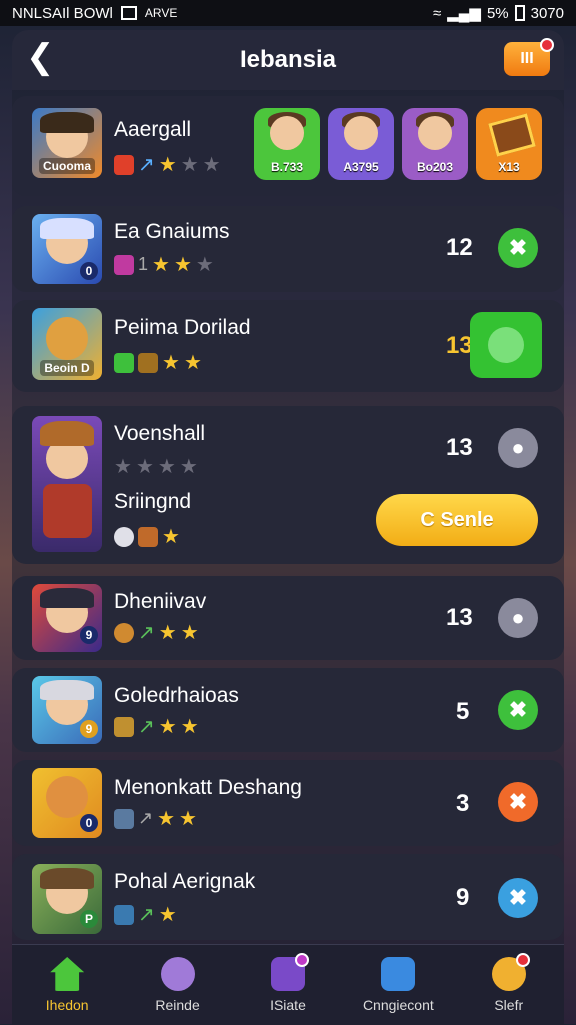  What do you see at coordinates (288, 59) in the screenshot?
I see `page-title: Iebansia` at bounding box center [288, 59].